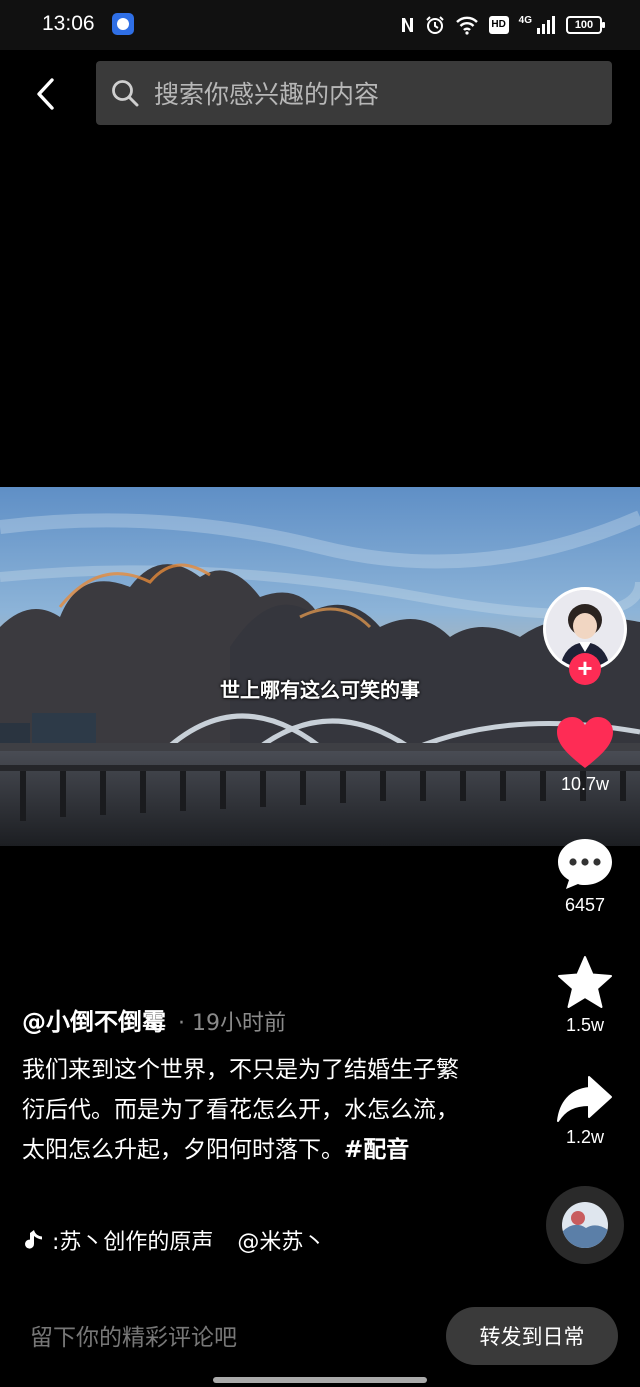  I want to click on share-count: 1.2w, so click(585, 1137).